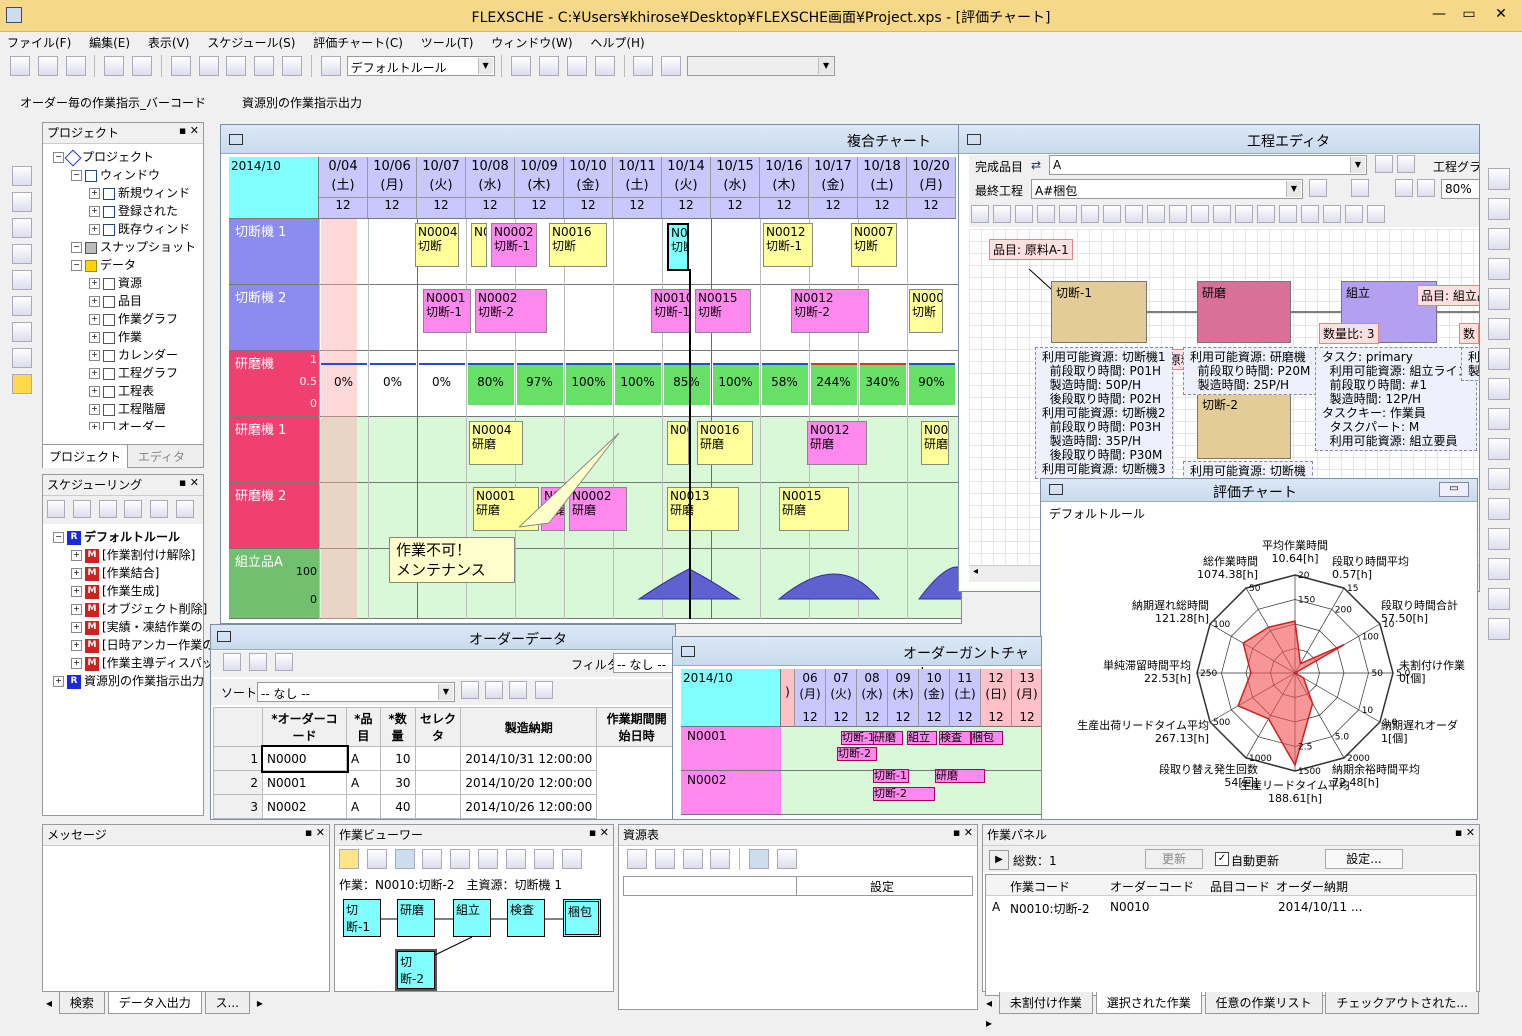 Image resolution: width=1522 pixels, height=1036 pixels. What do you see at coordinates (643, 66) in the screenshot?
I see `comment-icon` at bounding box center [643, 66].